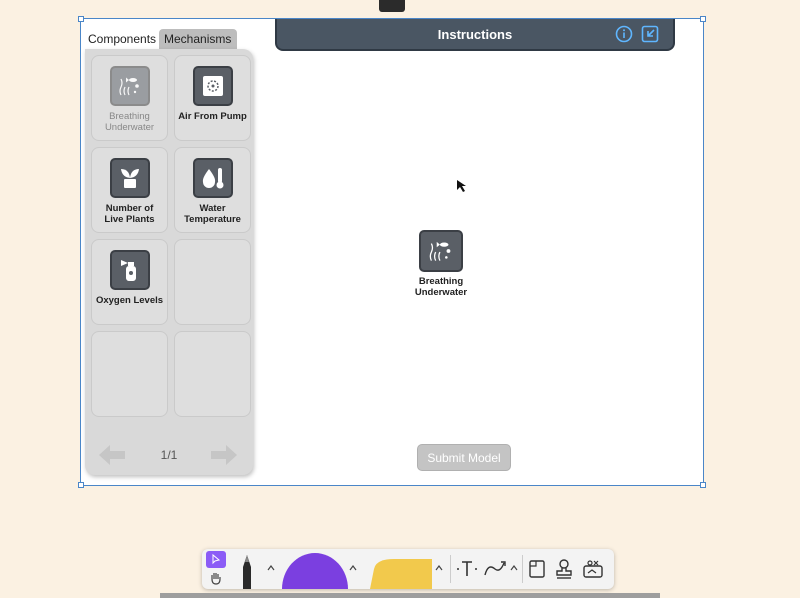 This screenshot has height=598, width=800. I want to click on canvas-node-label: Breathing Underwater, so click(441, 287).